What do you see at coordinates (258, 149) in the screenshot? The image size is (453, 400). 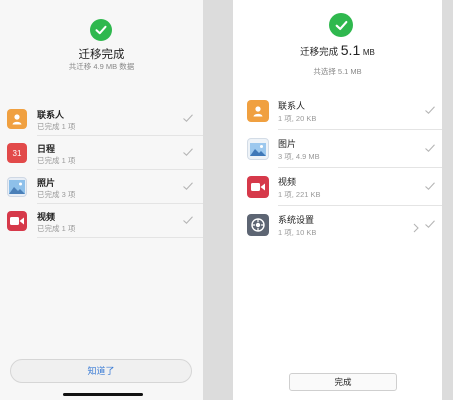 I see `gallery-icon` at bounding box center [258, 149].